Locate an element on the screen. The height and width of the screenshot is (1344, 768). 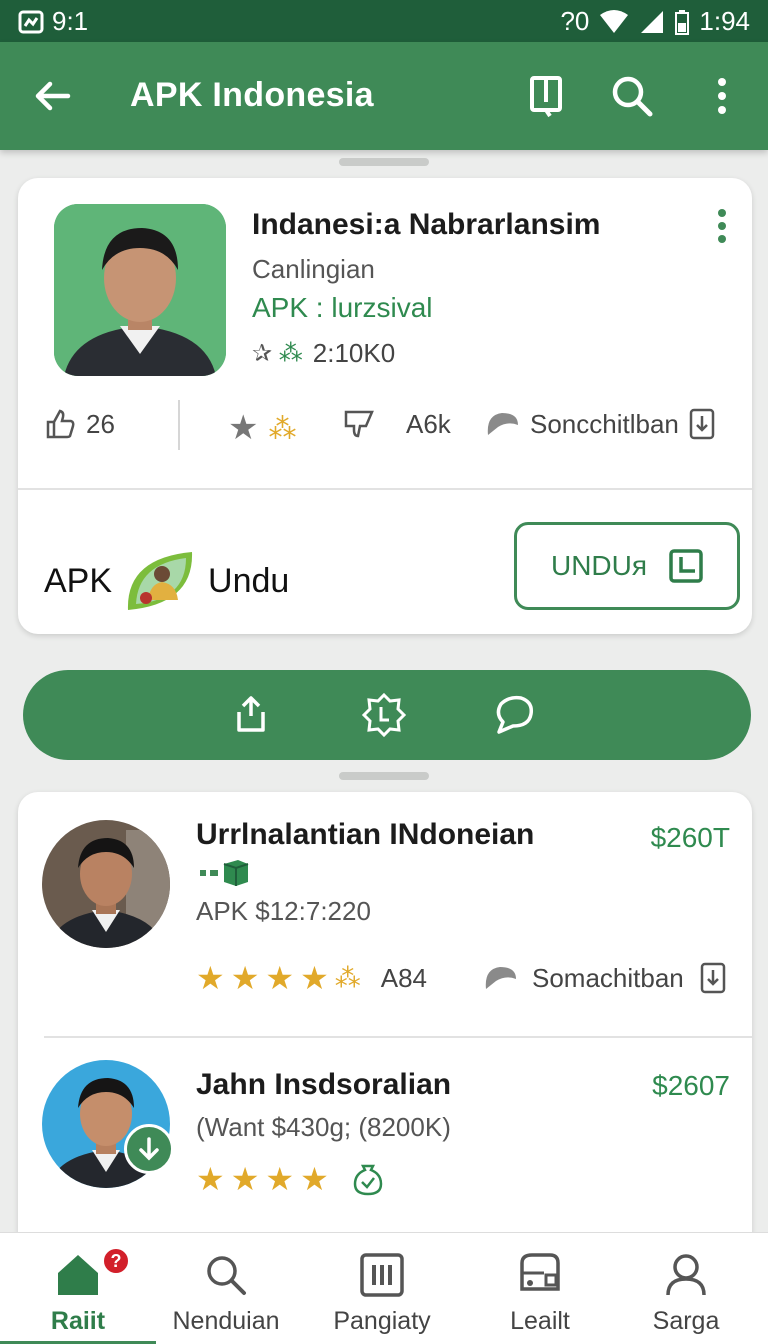
app-avatar is located at coordinates (140, 290).